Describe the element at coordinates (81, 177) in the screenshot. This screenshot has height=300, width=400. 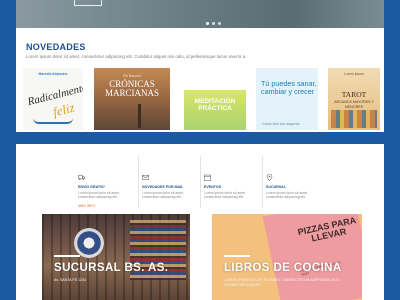
I see `truck-icon` at that location.